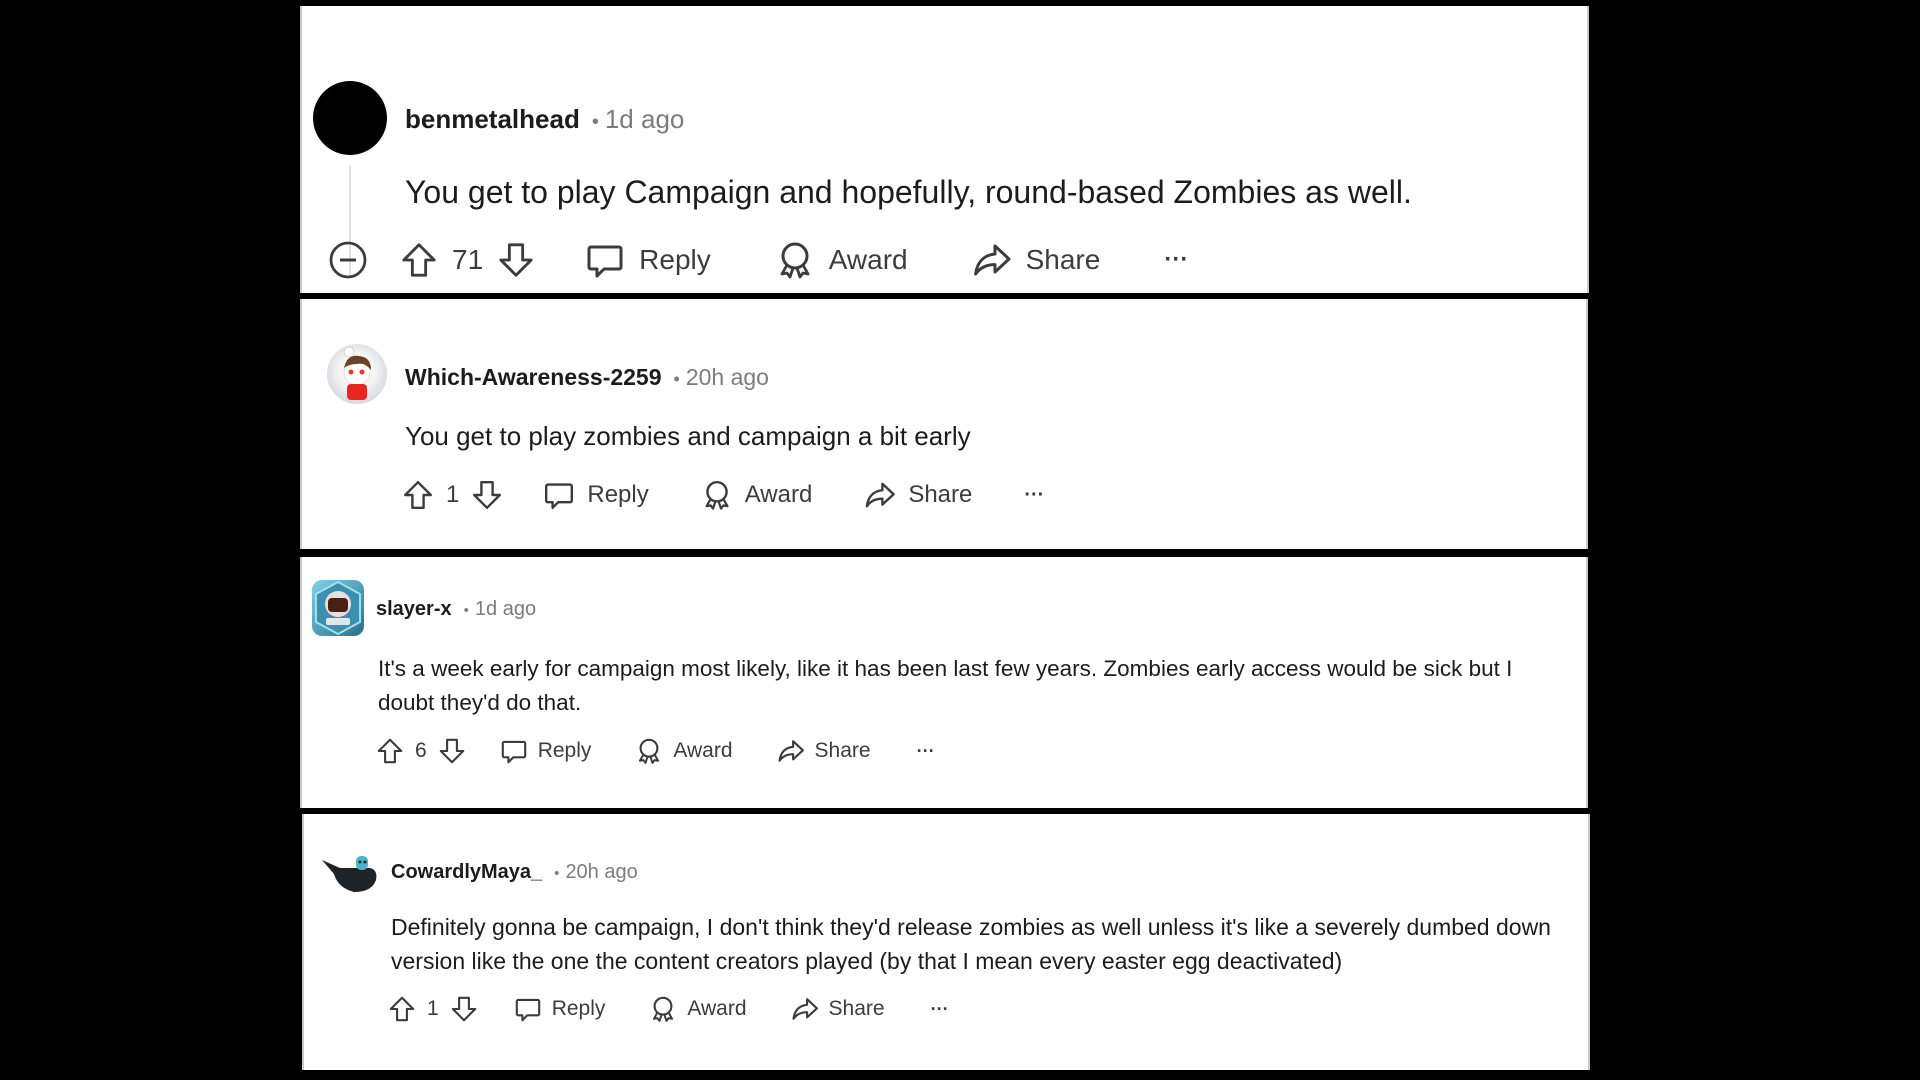 This screenshot has height=1080, width=1920. Describe the element at coordinates (468, 259) in the screenshot. I see `score: 71` at that location.